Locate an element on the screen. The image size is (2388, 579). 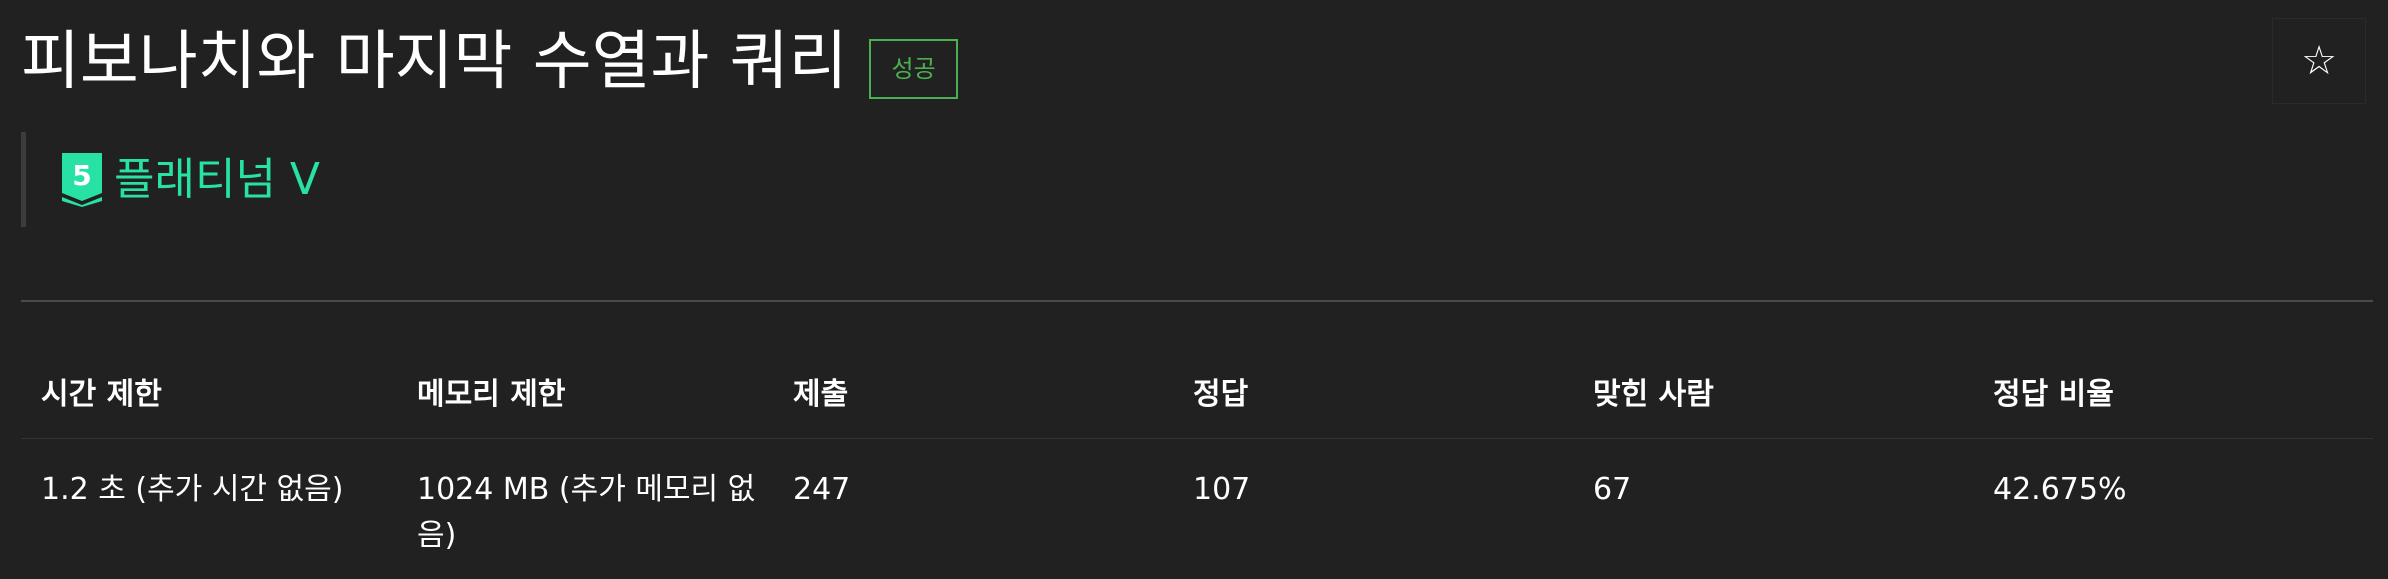
header-accept-ratio: 정답 비율 is located at coordinates (2053, 394).